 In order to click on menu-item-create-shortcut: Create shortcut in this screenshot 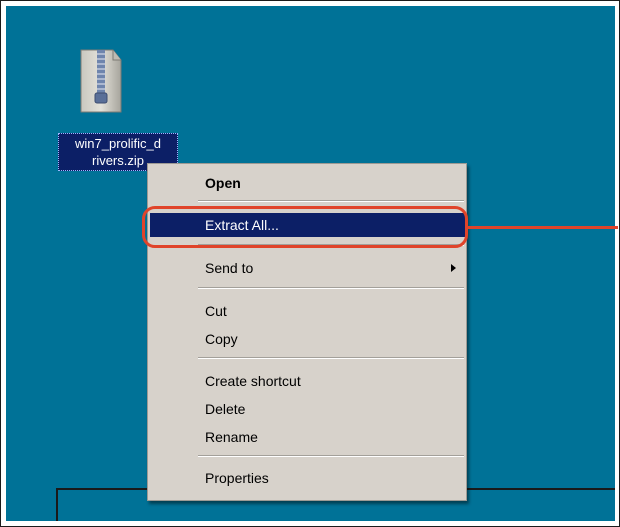, I will do `click(307, 381)`.